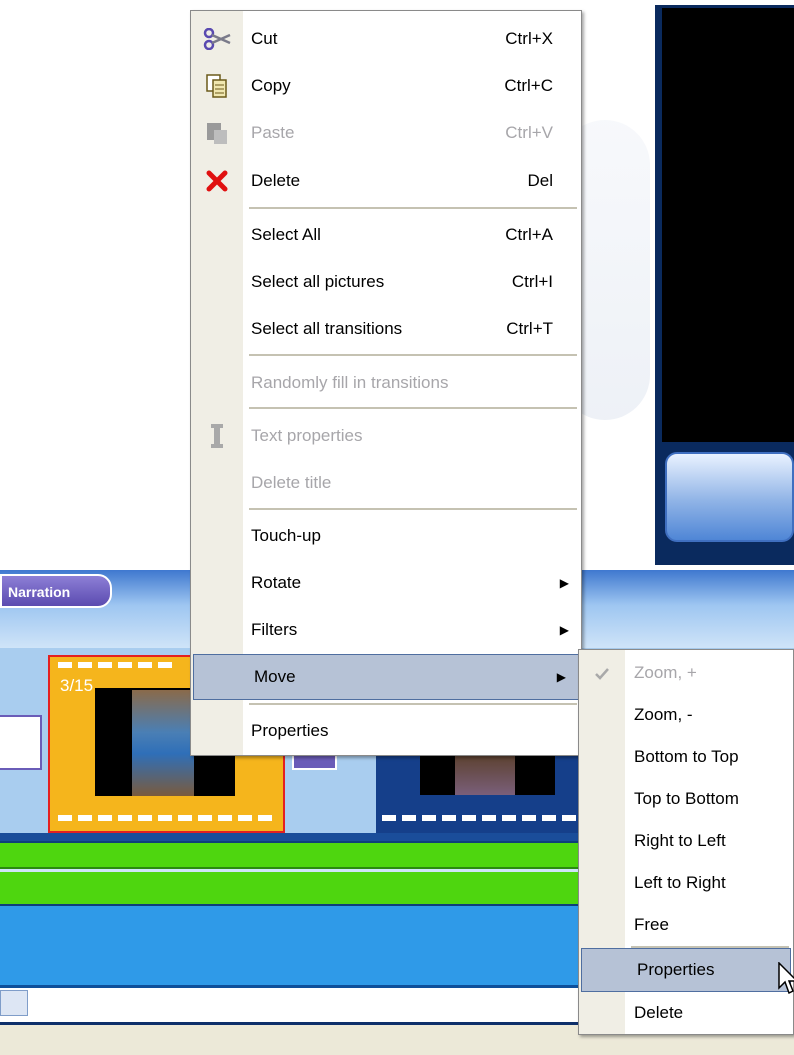 This screenshot has width=794, height=1055. What do you see at coordinates (286, 234) in the screenshot?
I see `menu-item-label: Select All` at bounding box center [286, 234].